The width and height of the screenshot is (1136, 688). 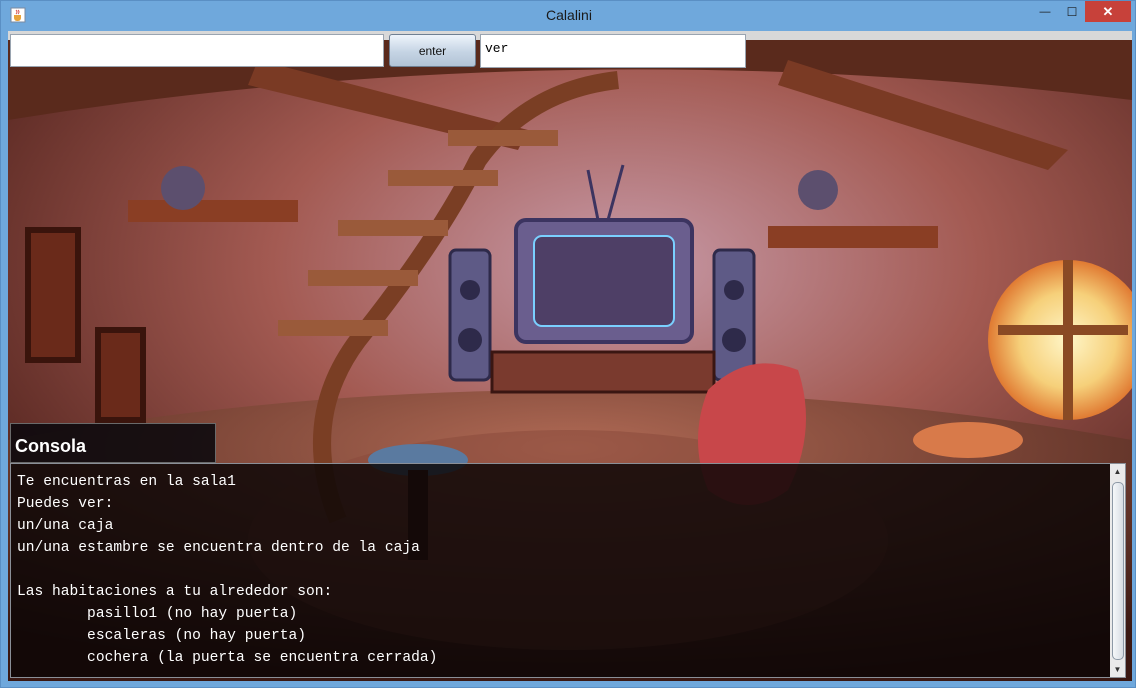 I want to click on scroll-up-arrow-icon: ▲, so click(x=1117, y=471).